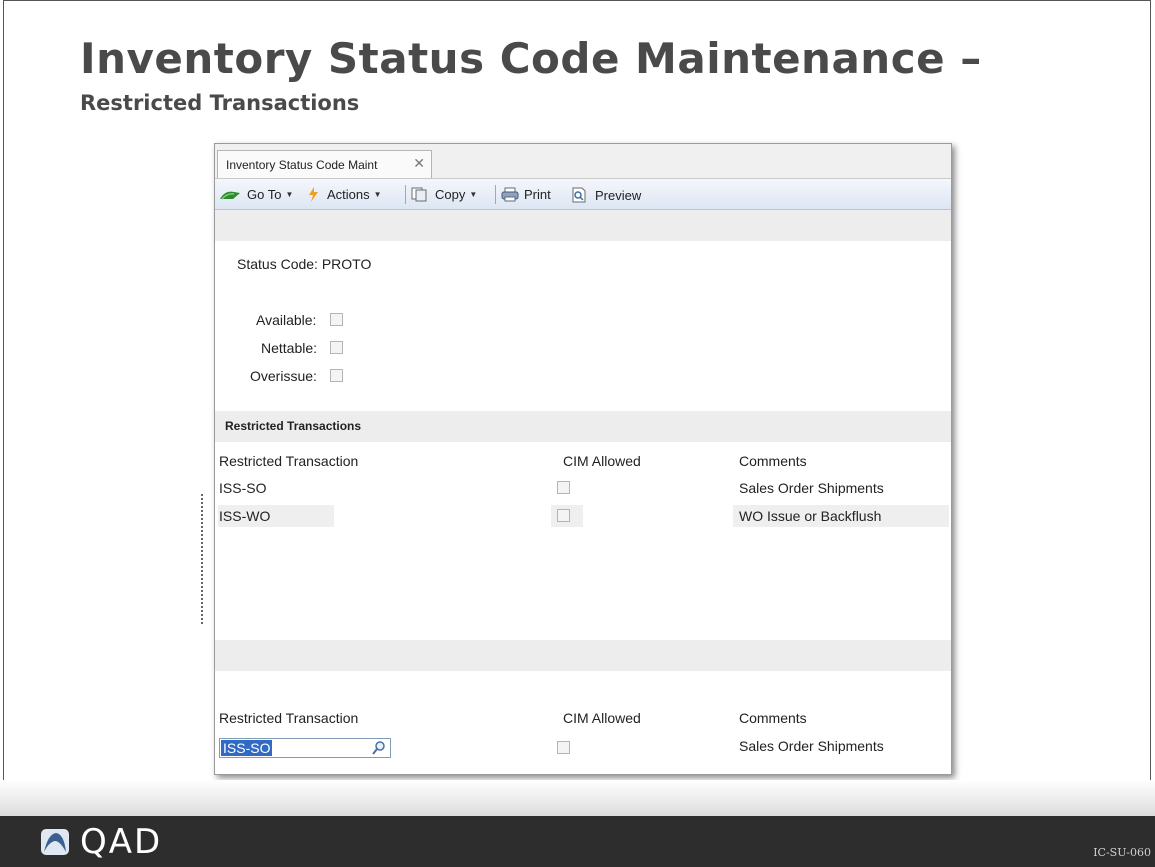 The image size is (1155, 867). Describe the element at coordinates (203, 559) in the screenshot. I see `splitter-handle` at that location.